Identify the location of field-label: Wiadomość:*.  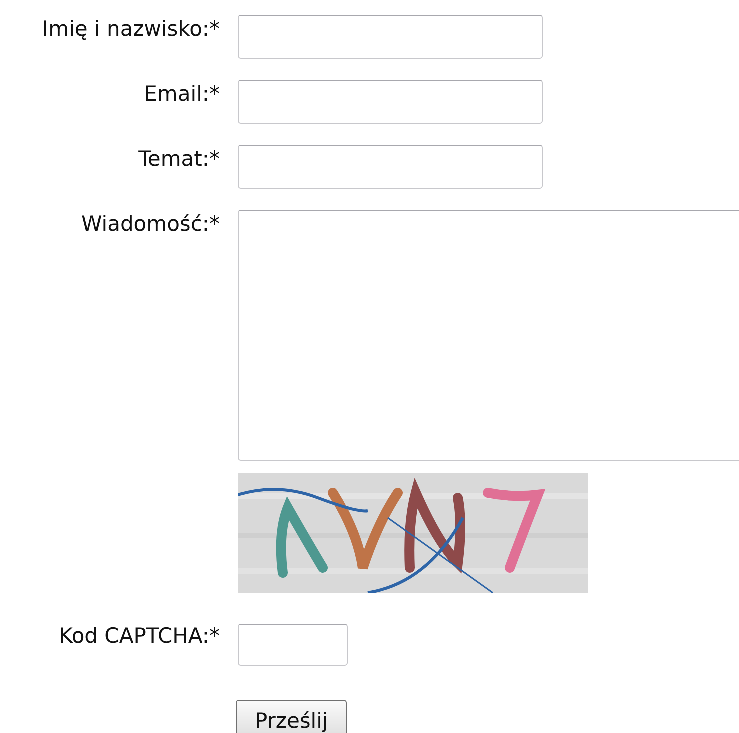
(150, 223).